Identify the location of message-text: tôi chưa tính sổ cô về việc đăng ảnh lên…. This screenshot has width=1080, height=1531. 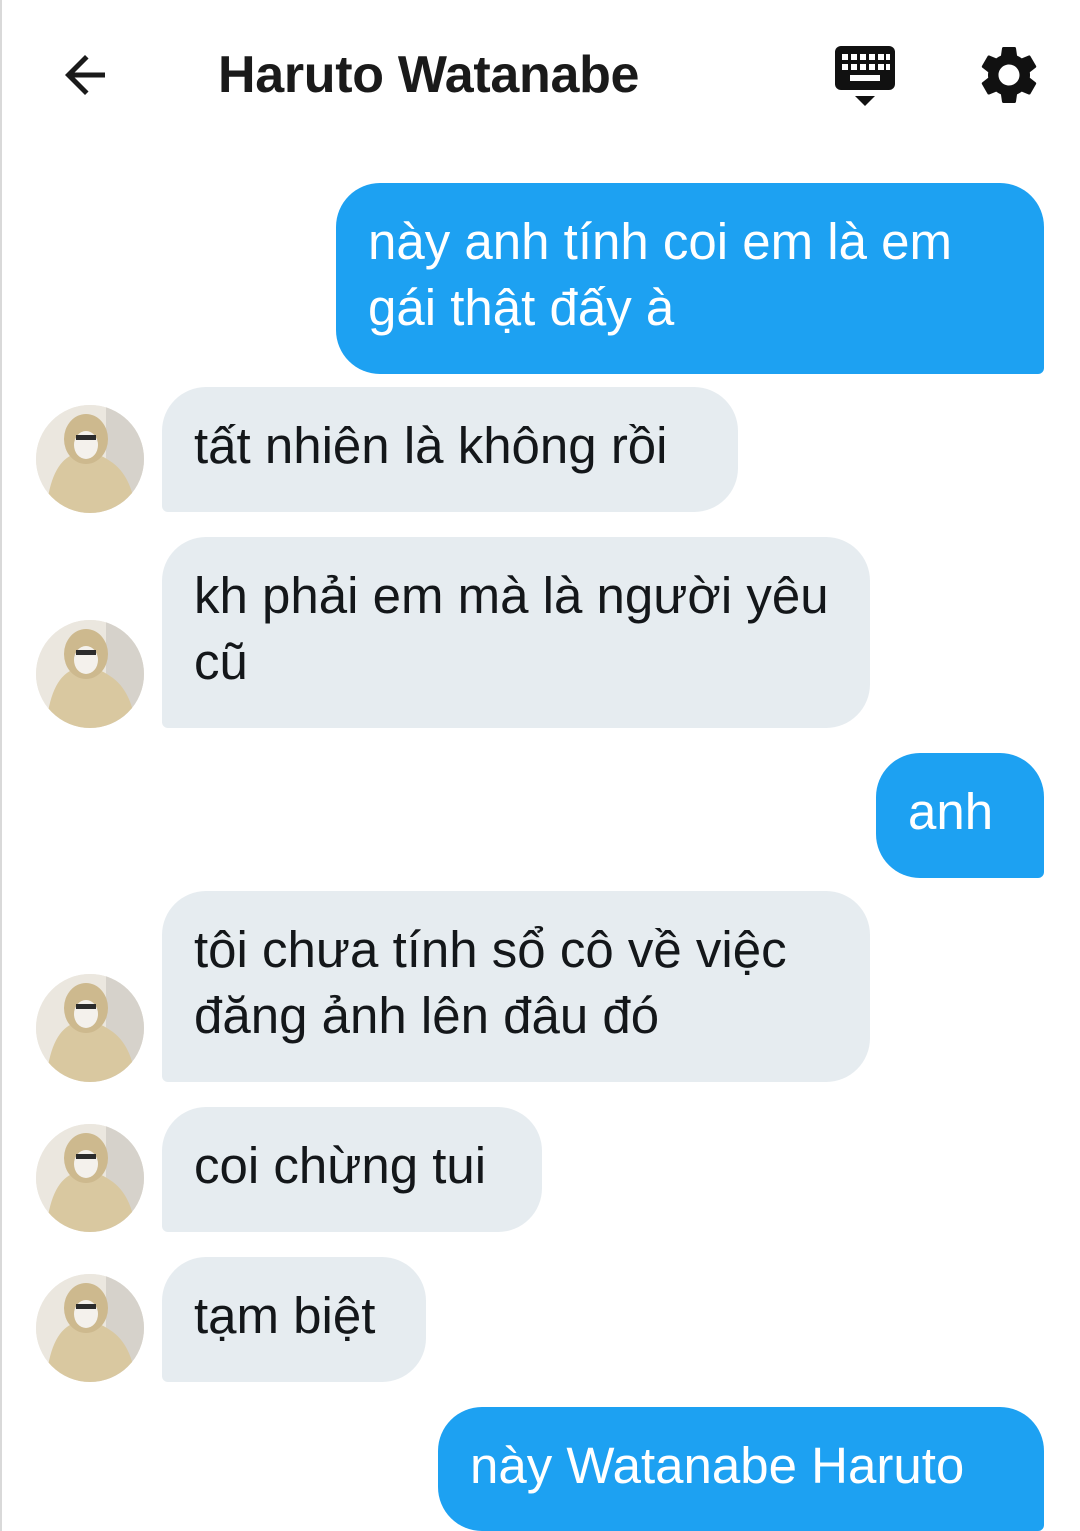
(490, 982).